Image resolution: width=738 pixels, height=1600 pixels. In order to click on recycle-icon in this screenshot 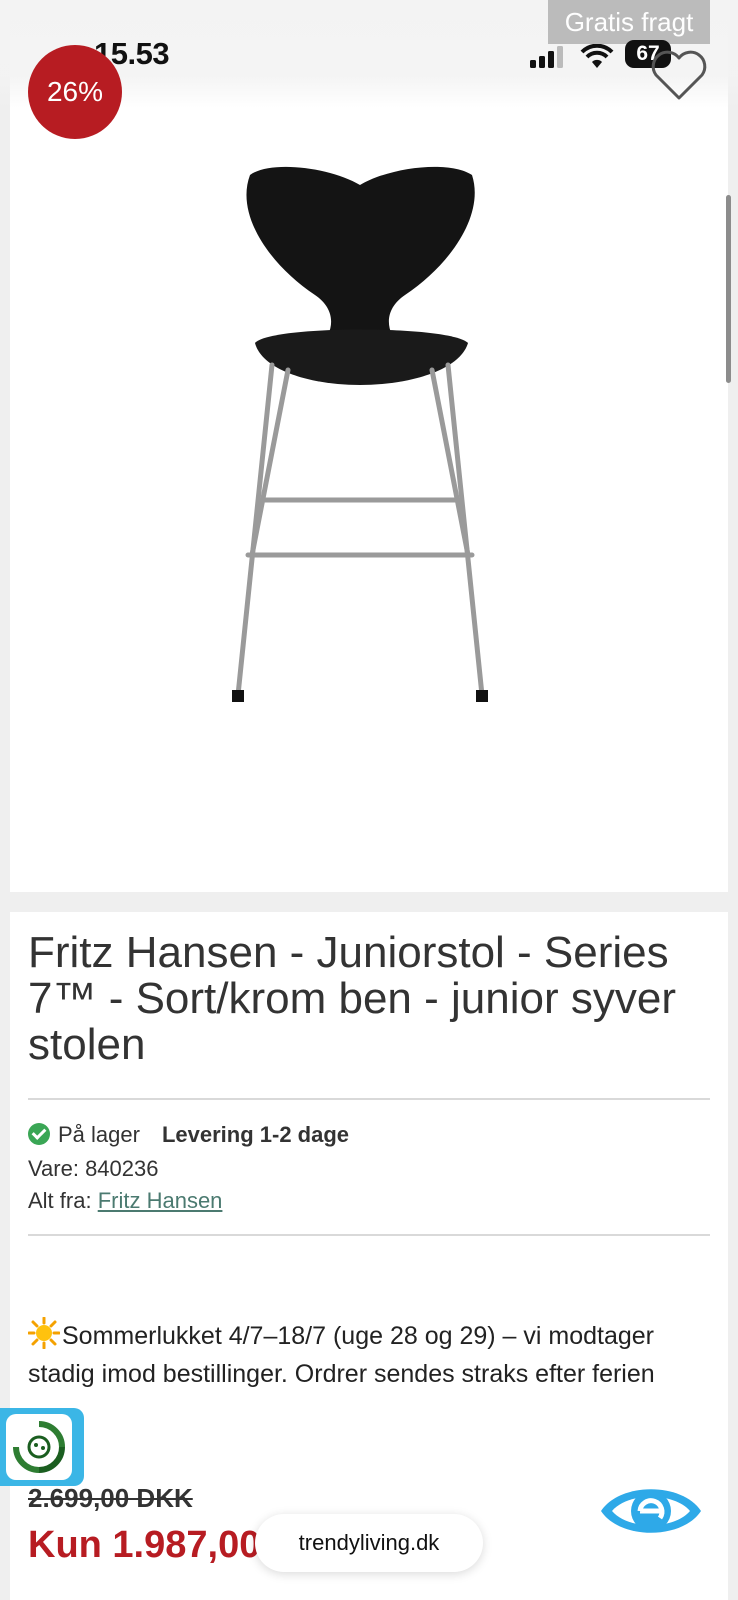, I will do `click(39, 1447)`.